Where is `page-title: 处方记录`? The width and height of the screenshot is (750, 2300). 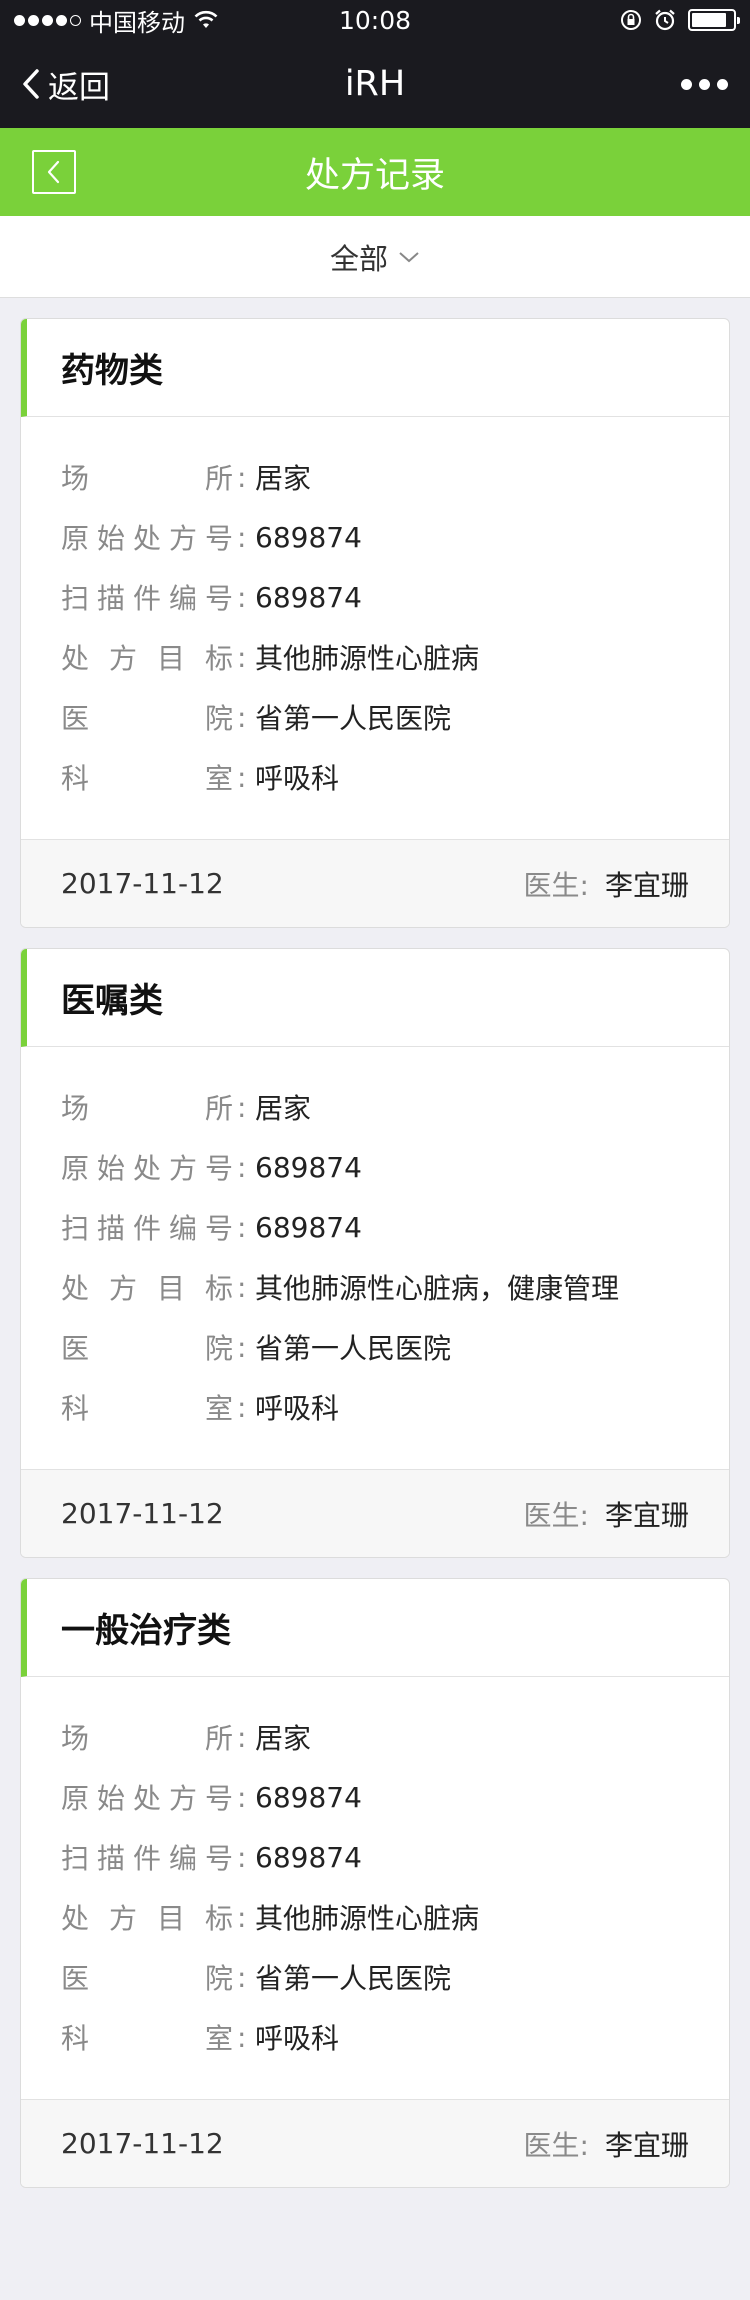
page-title: 处方记录 is located at coordinates (374, 175).